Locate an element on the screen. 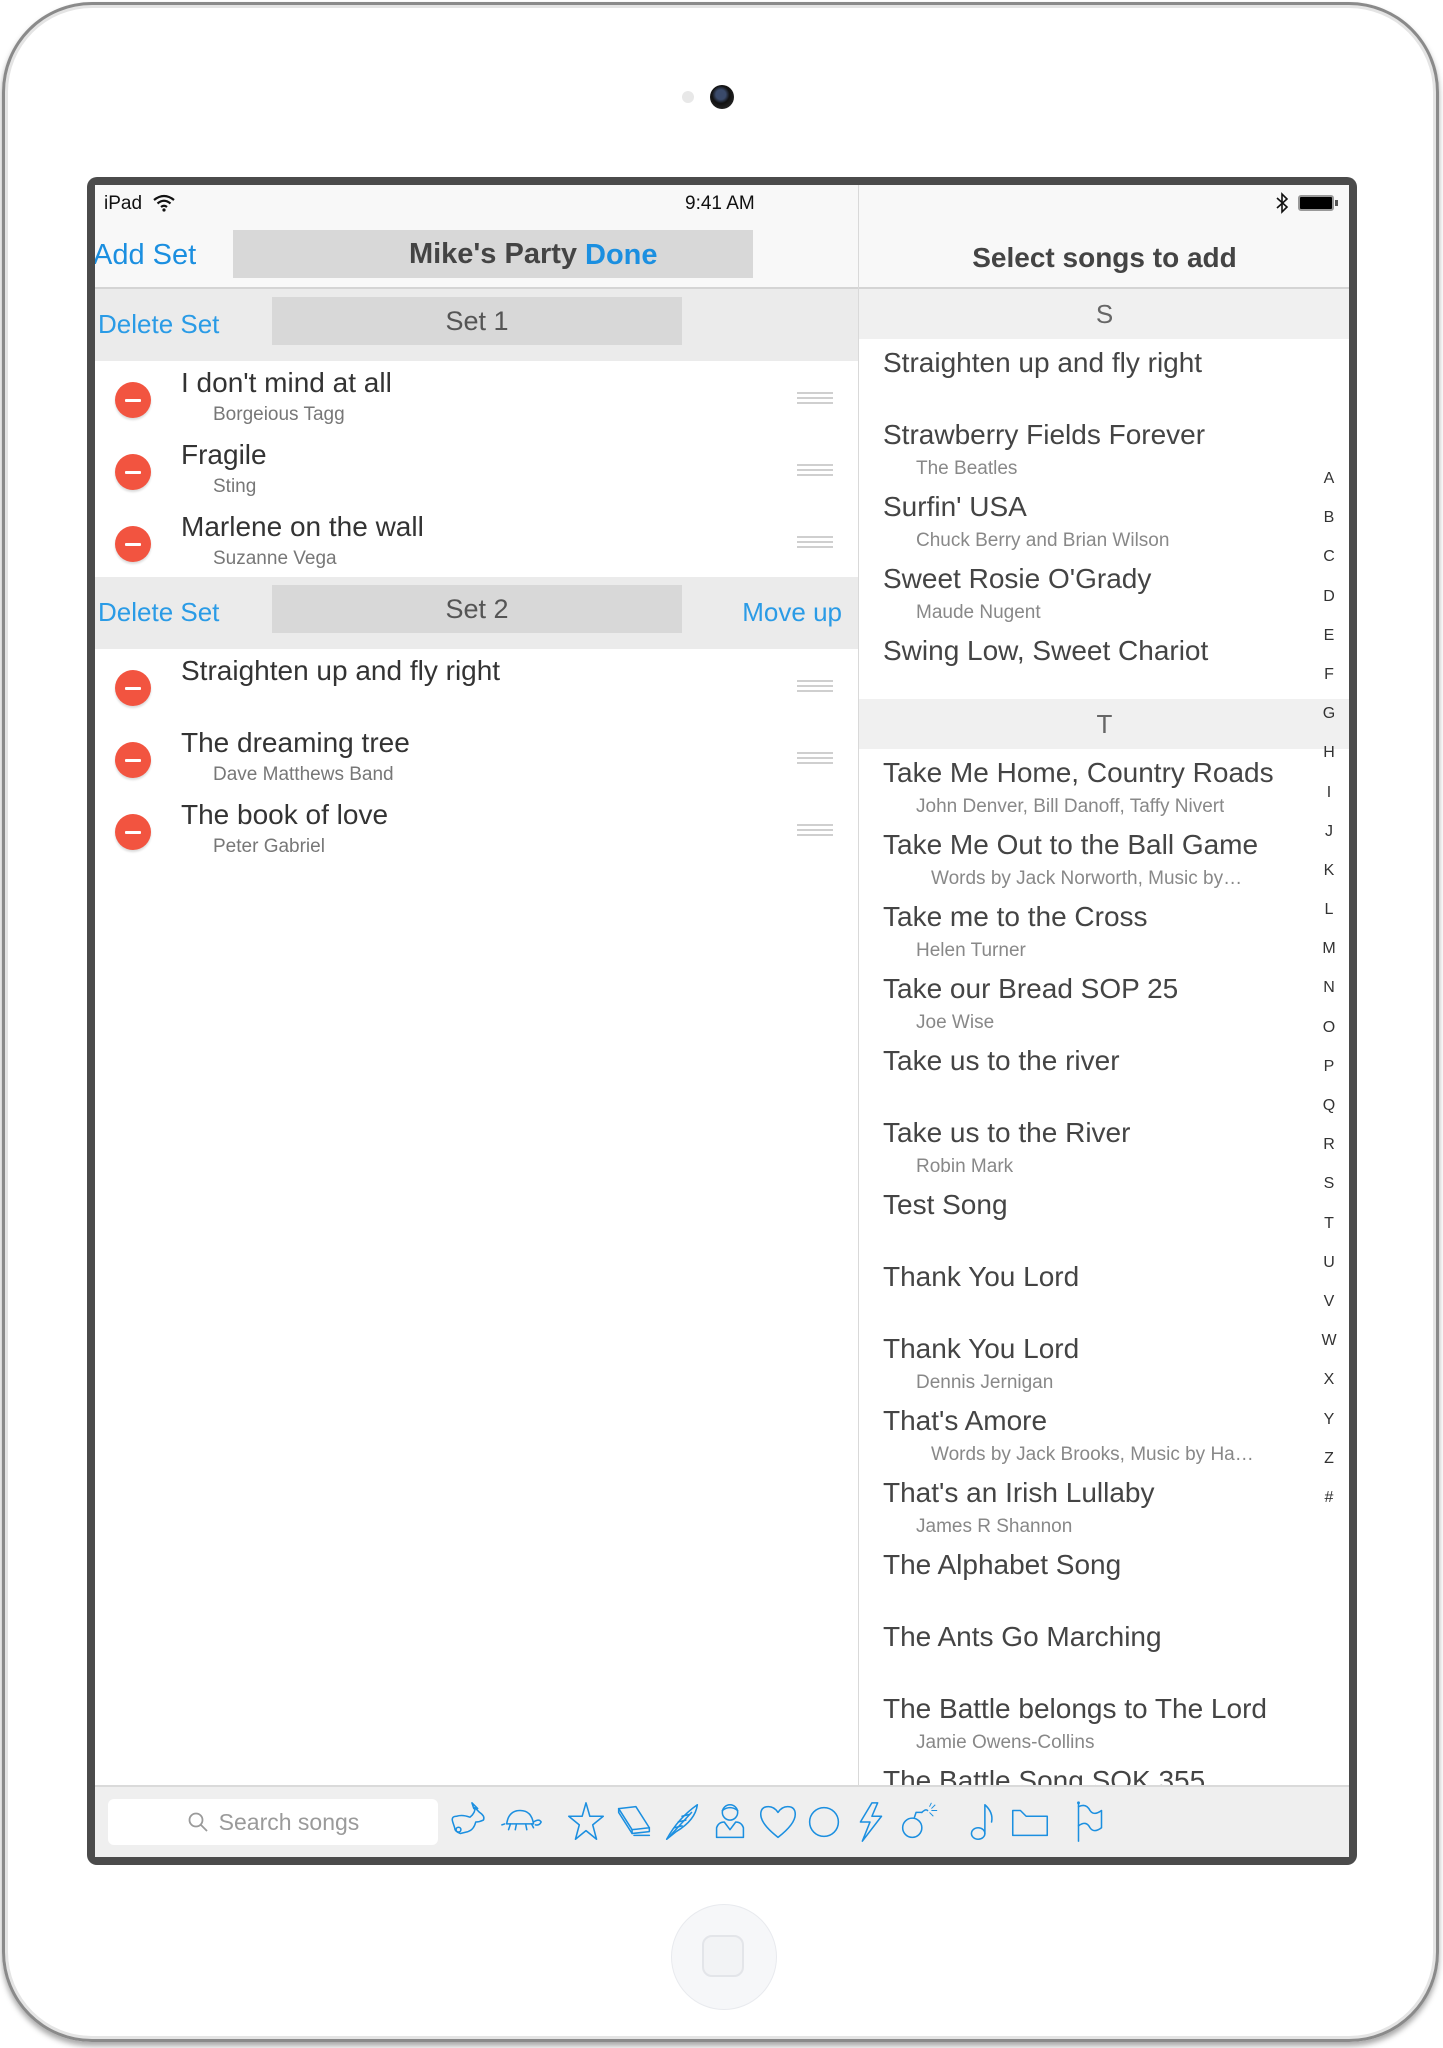 This screenshot has height=2048, width=1443. song-list-item: Take us to the River Robin Mark is located at coordinates (1094, 1145).